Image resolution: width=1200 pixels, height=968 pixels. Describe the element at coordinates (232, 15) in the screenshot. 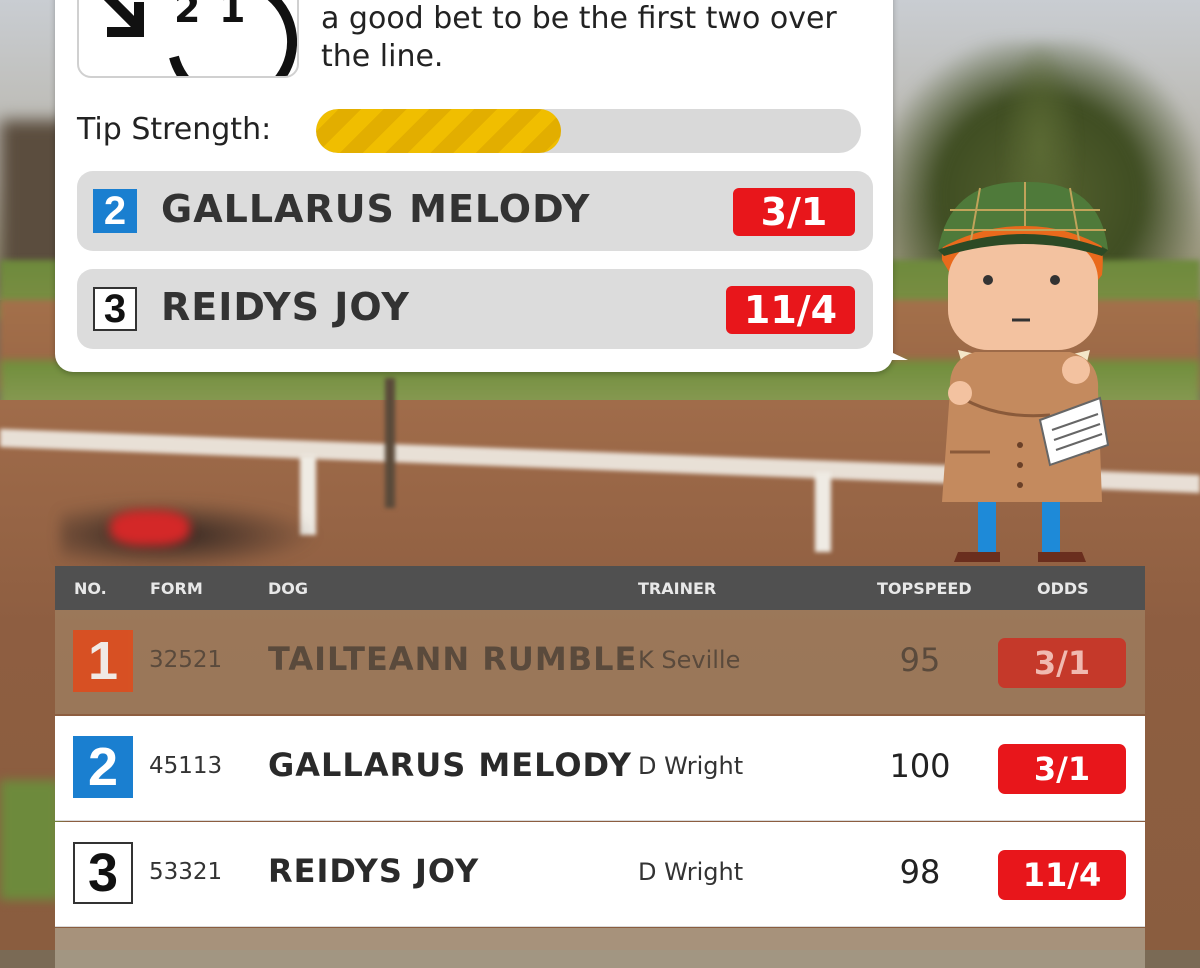

I see `svg-text: 1` at that location.